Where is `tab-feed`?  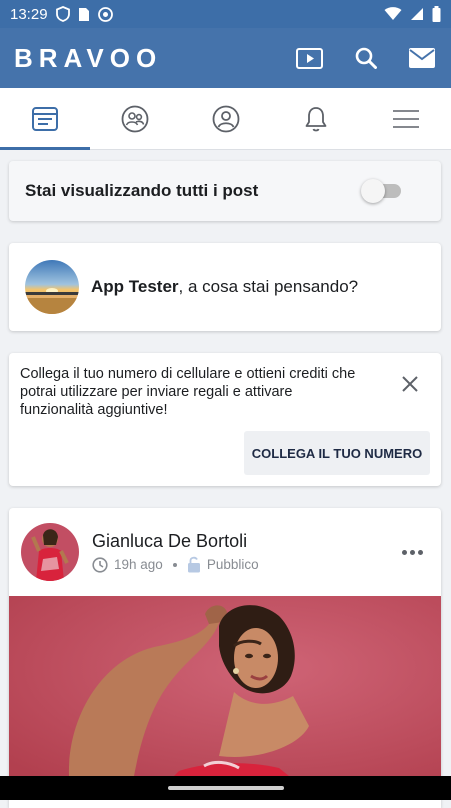
tab-feed is located at coordinates (45, 119).